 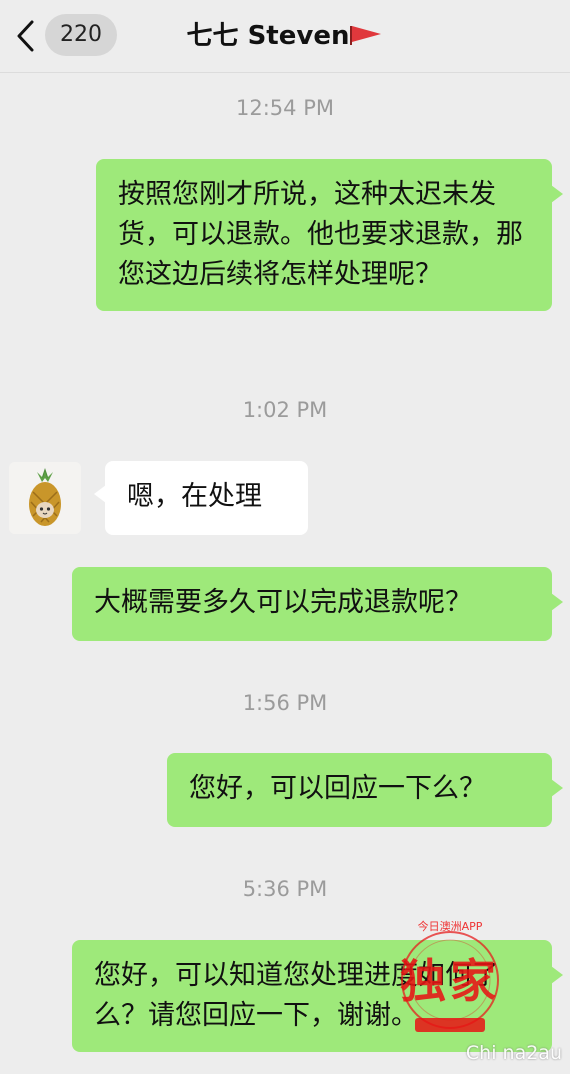 What do you see at coordinates (45, 498) in the screenshot?
I see `contact-avatar` at bounding box center [45, 498].